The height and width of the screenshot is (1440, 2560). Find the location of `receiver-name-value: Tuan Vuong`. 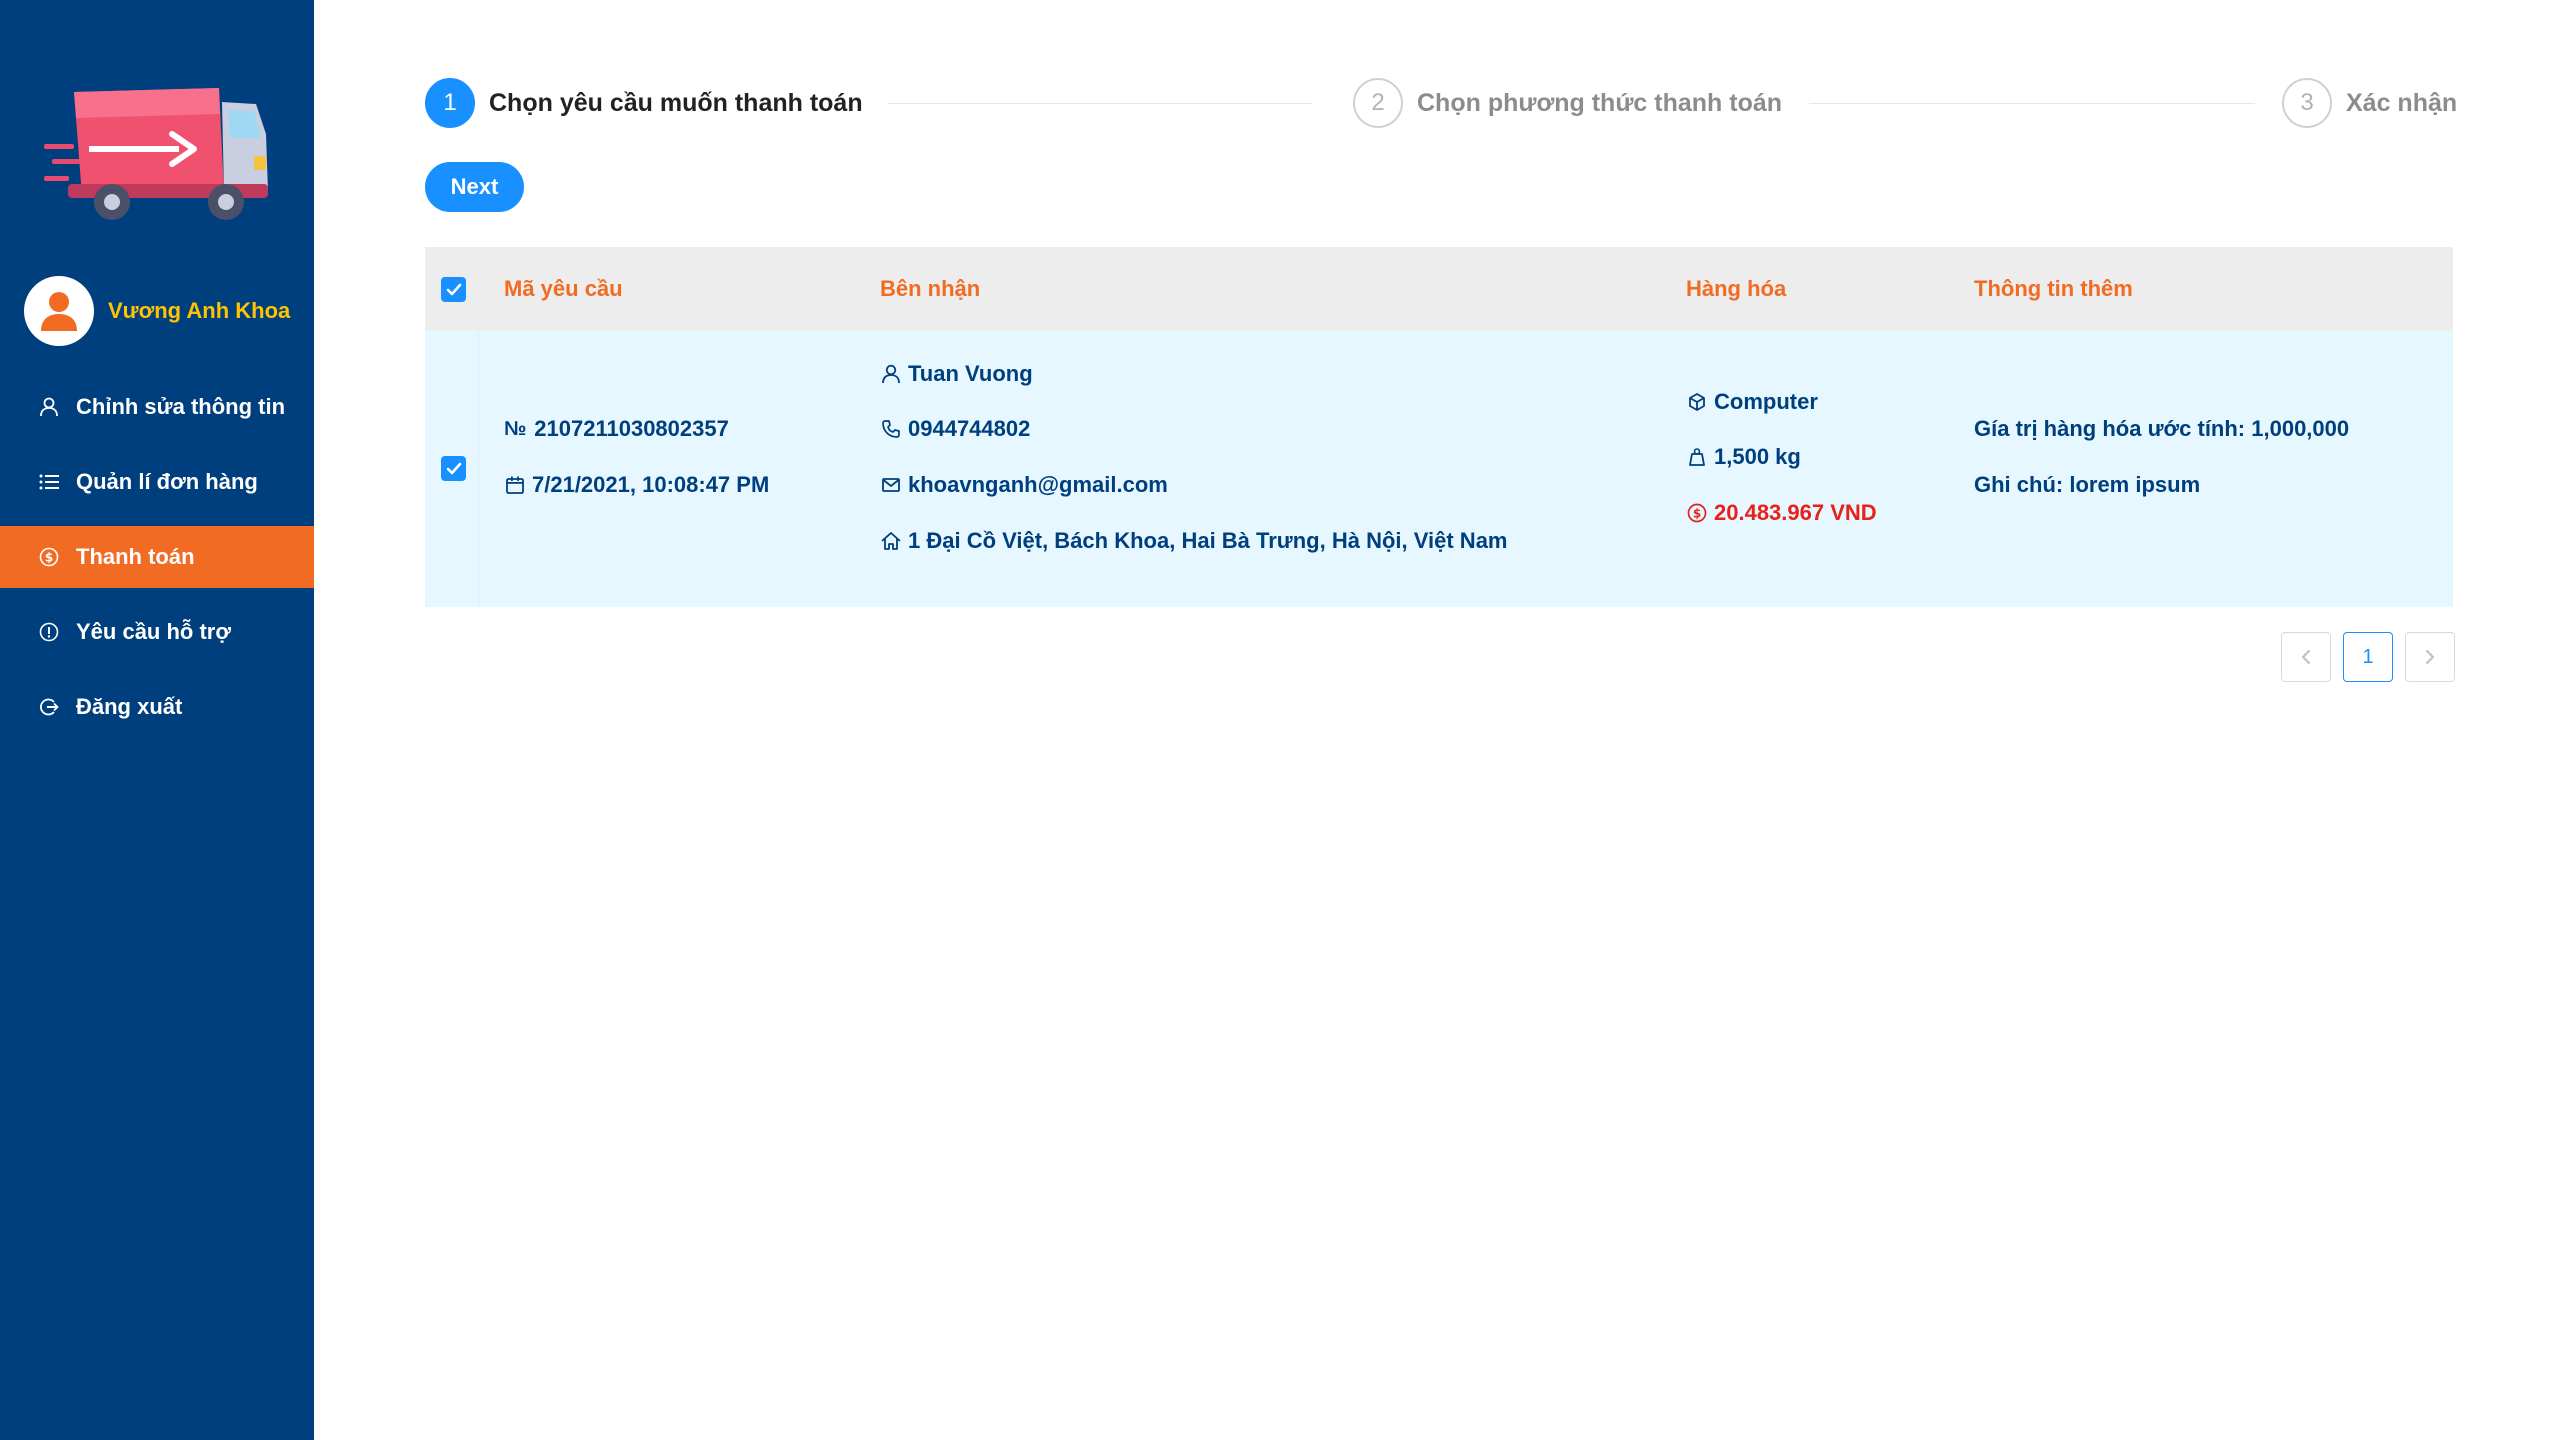

receiver-name-value: Tuan Vuong is located at coordinates (970, 373).